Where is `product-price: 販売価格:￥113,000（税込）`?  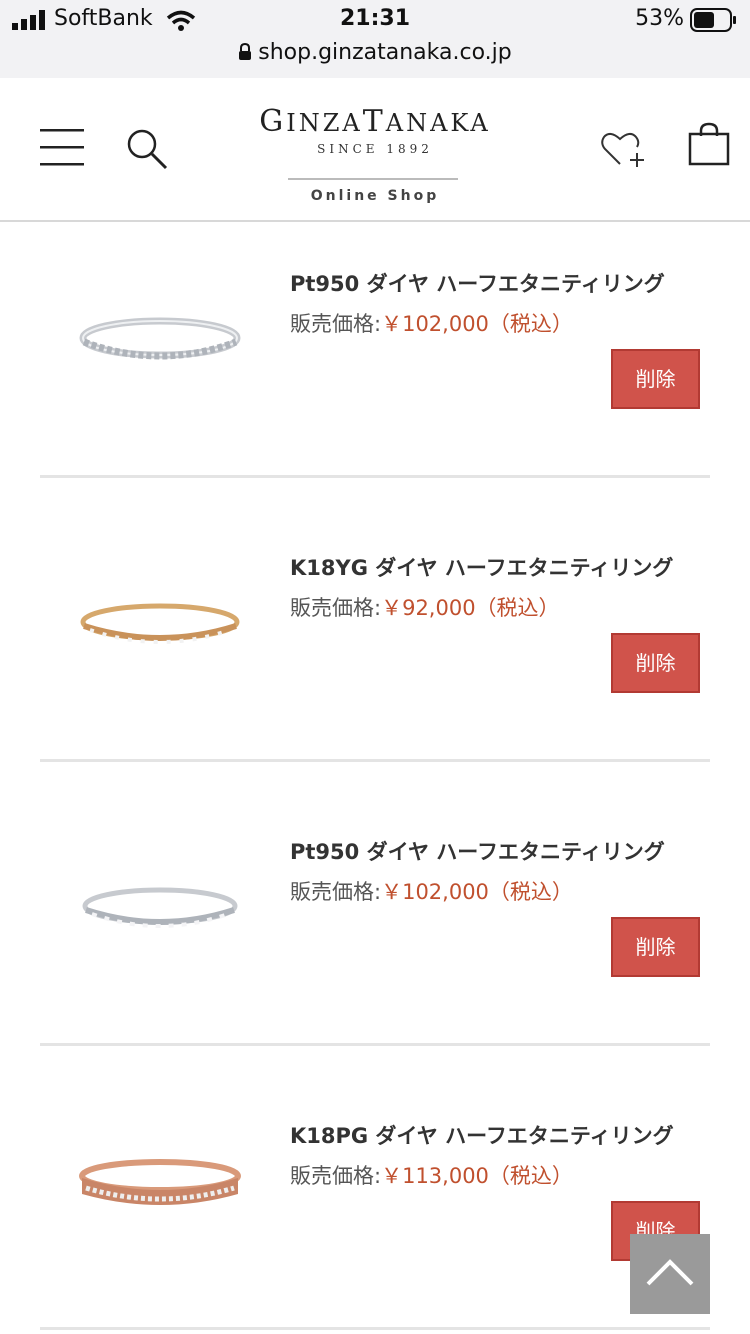
product-price: 販売価格:￥113,000（税込） is located at coordinates (431, 1176).